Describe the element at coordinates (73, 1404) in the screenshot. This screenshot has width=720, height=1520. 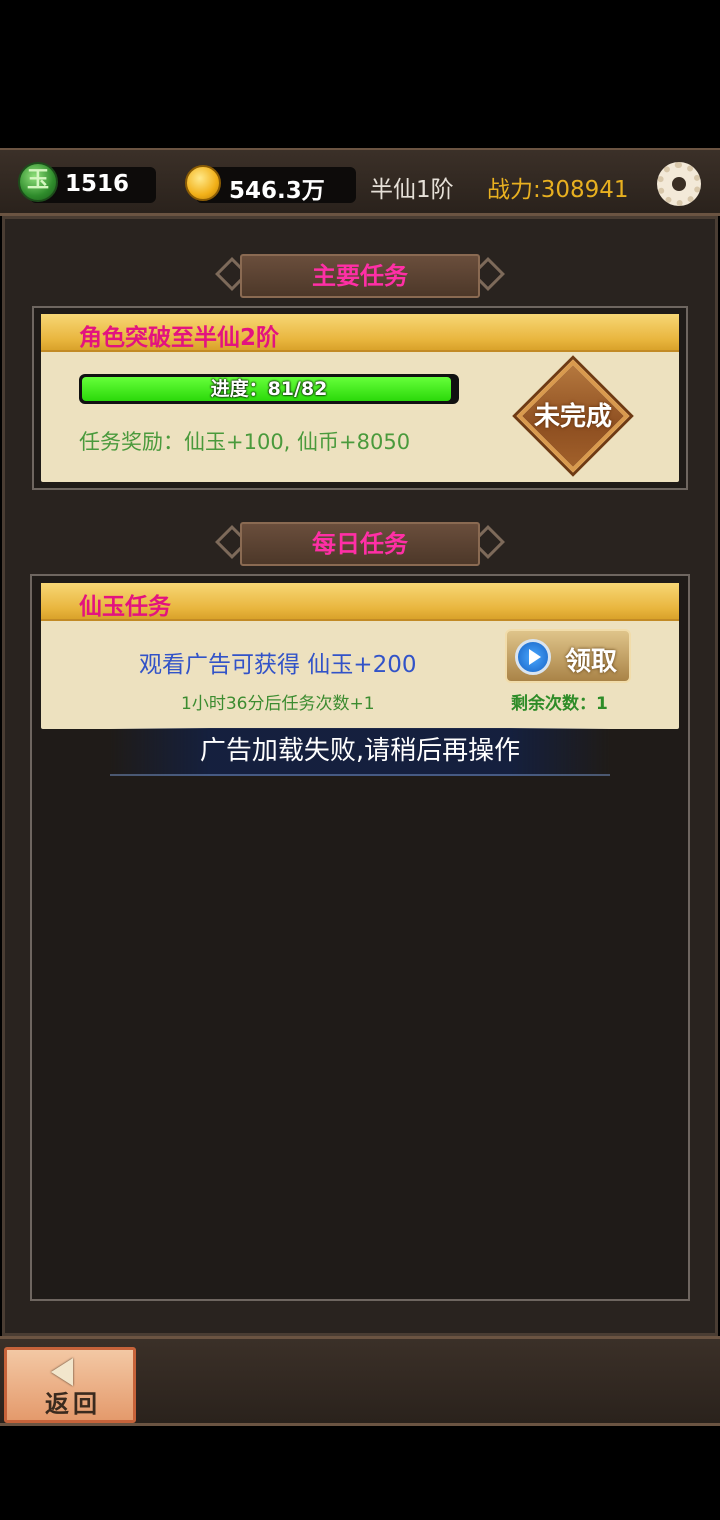
I see `back-label: 返回` at that location.